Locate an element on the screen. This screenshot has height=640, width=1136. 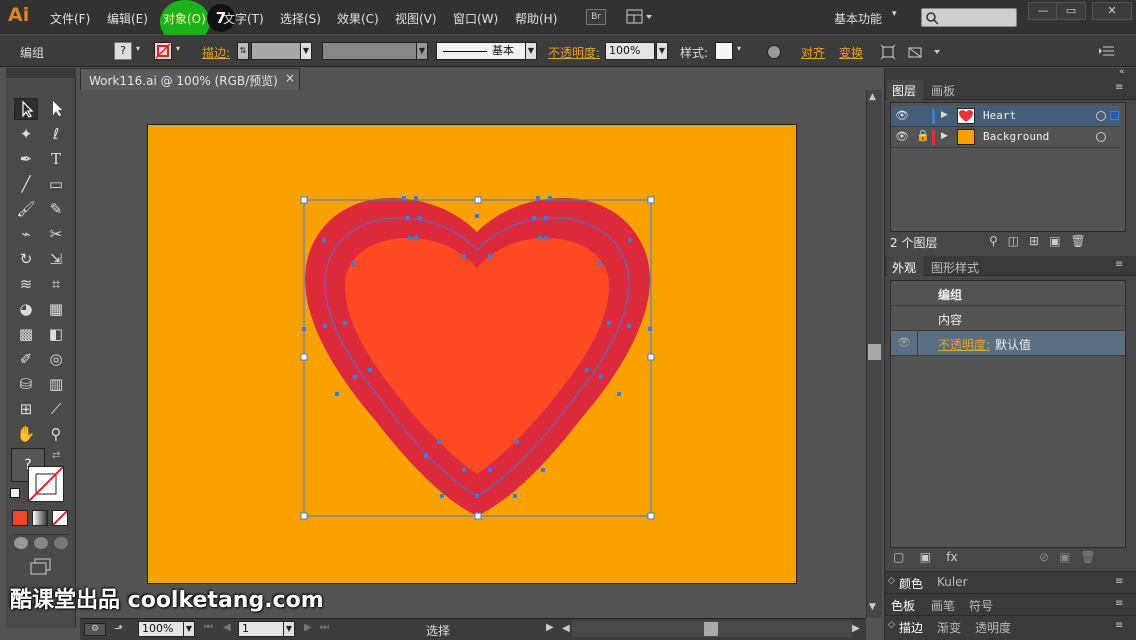
appearance-contents-row: 内容 is located at coordinates (1008, 318).